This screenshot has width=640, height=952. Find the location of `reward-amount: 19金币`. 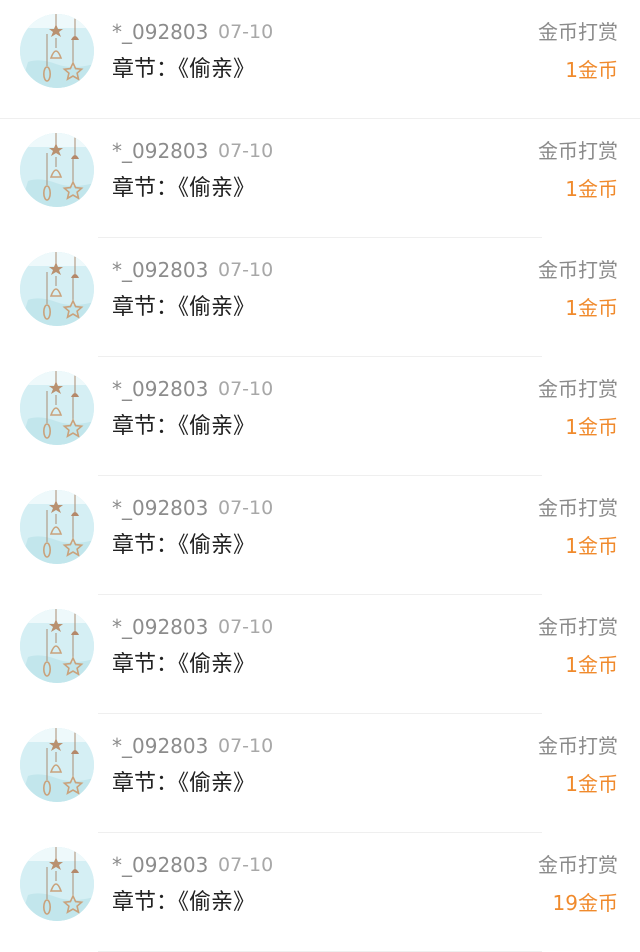

reward-amount: 19金币 is located at coordinates (585, 903).